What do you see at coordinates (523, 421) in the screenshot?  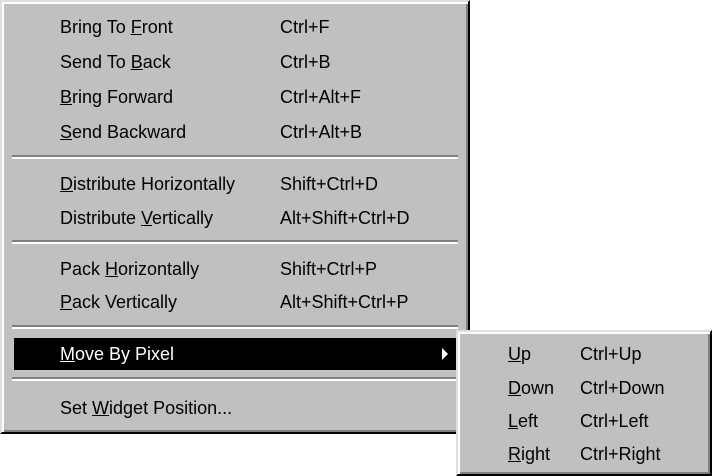 I see `submenu-item-label: Left` at bounding box center [523, 421].